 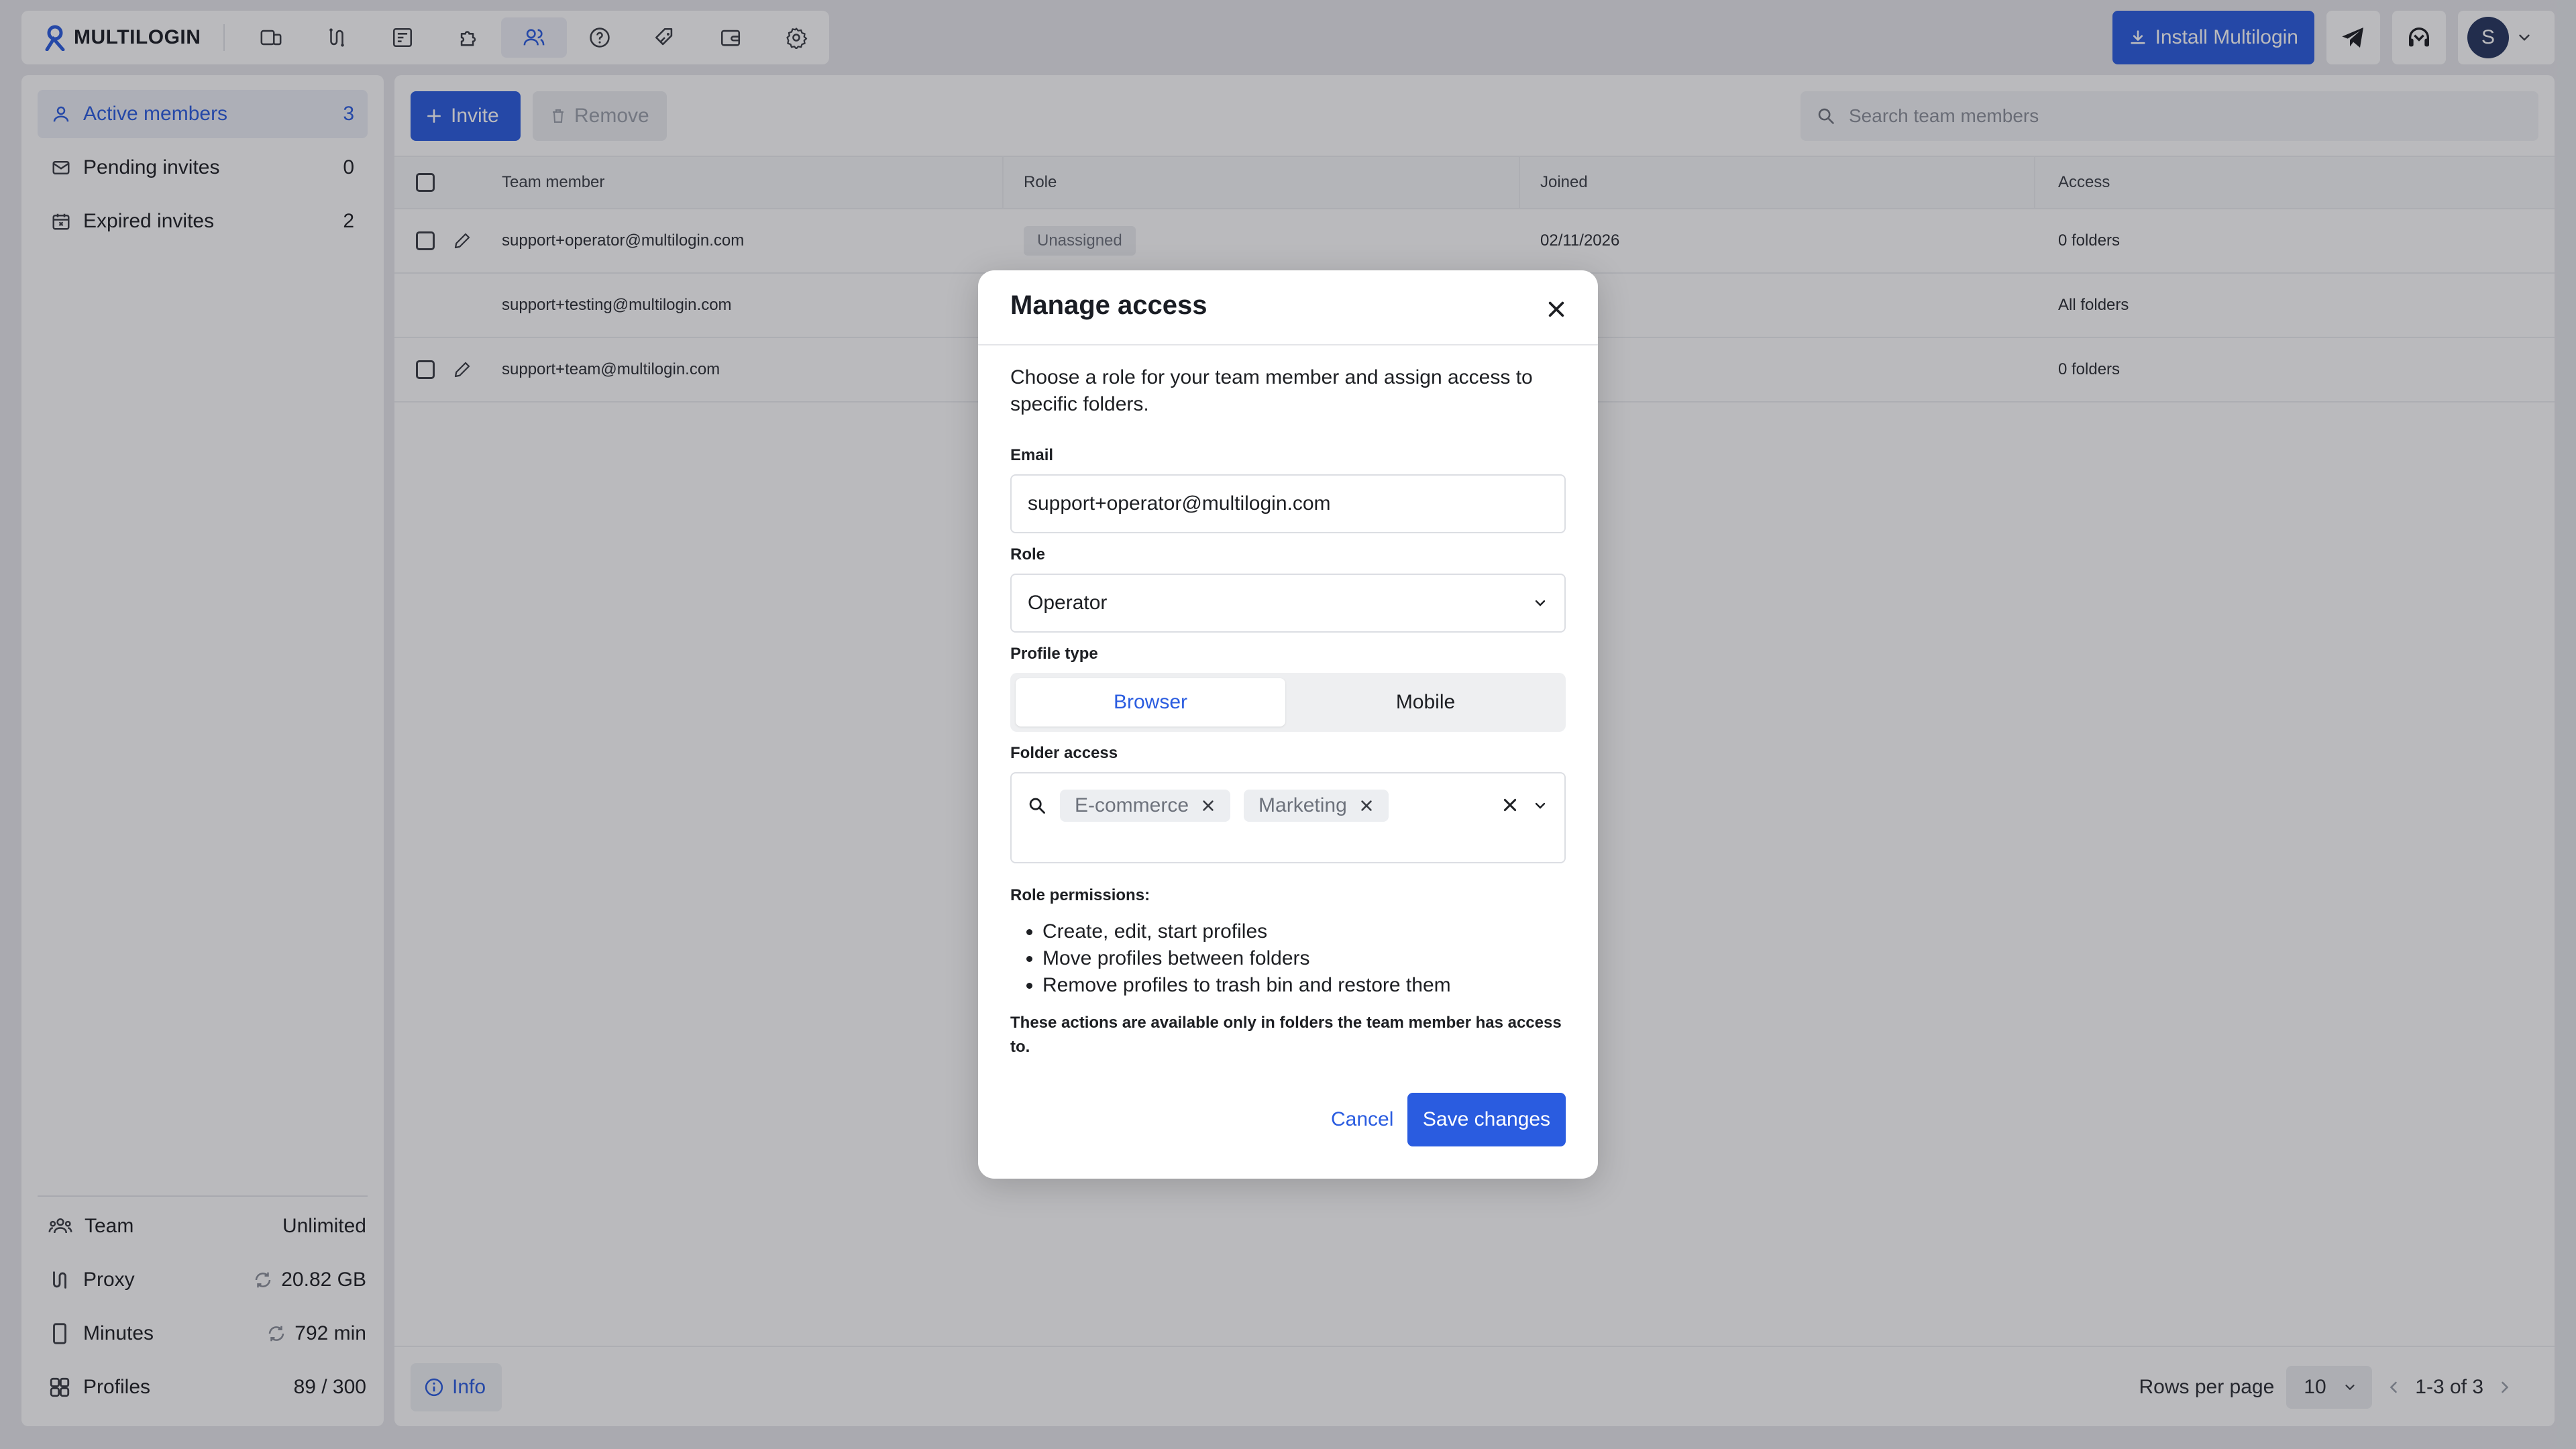 I want to click on dialog-title: Manage access, so click(x=1109, y=305).